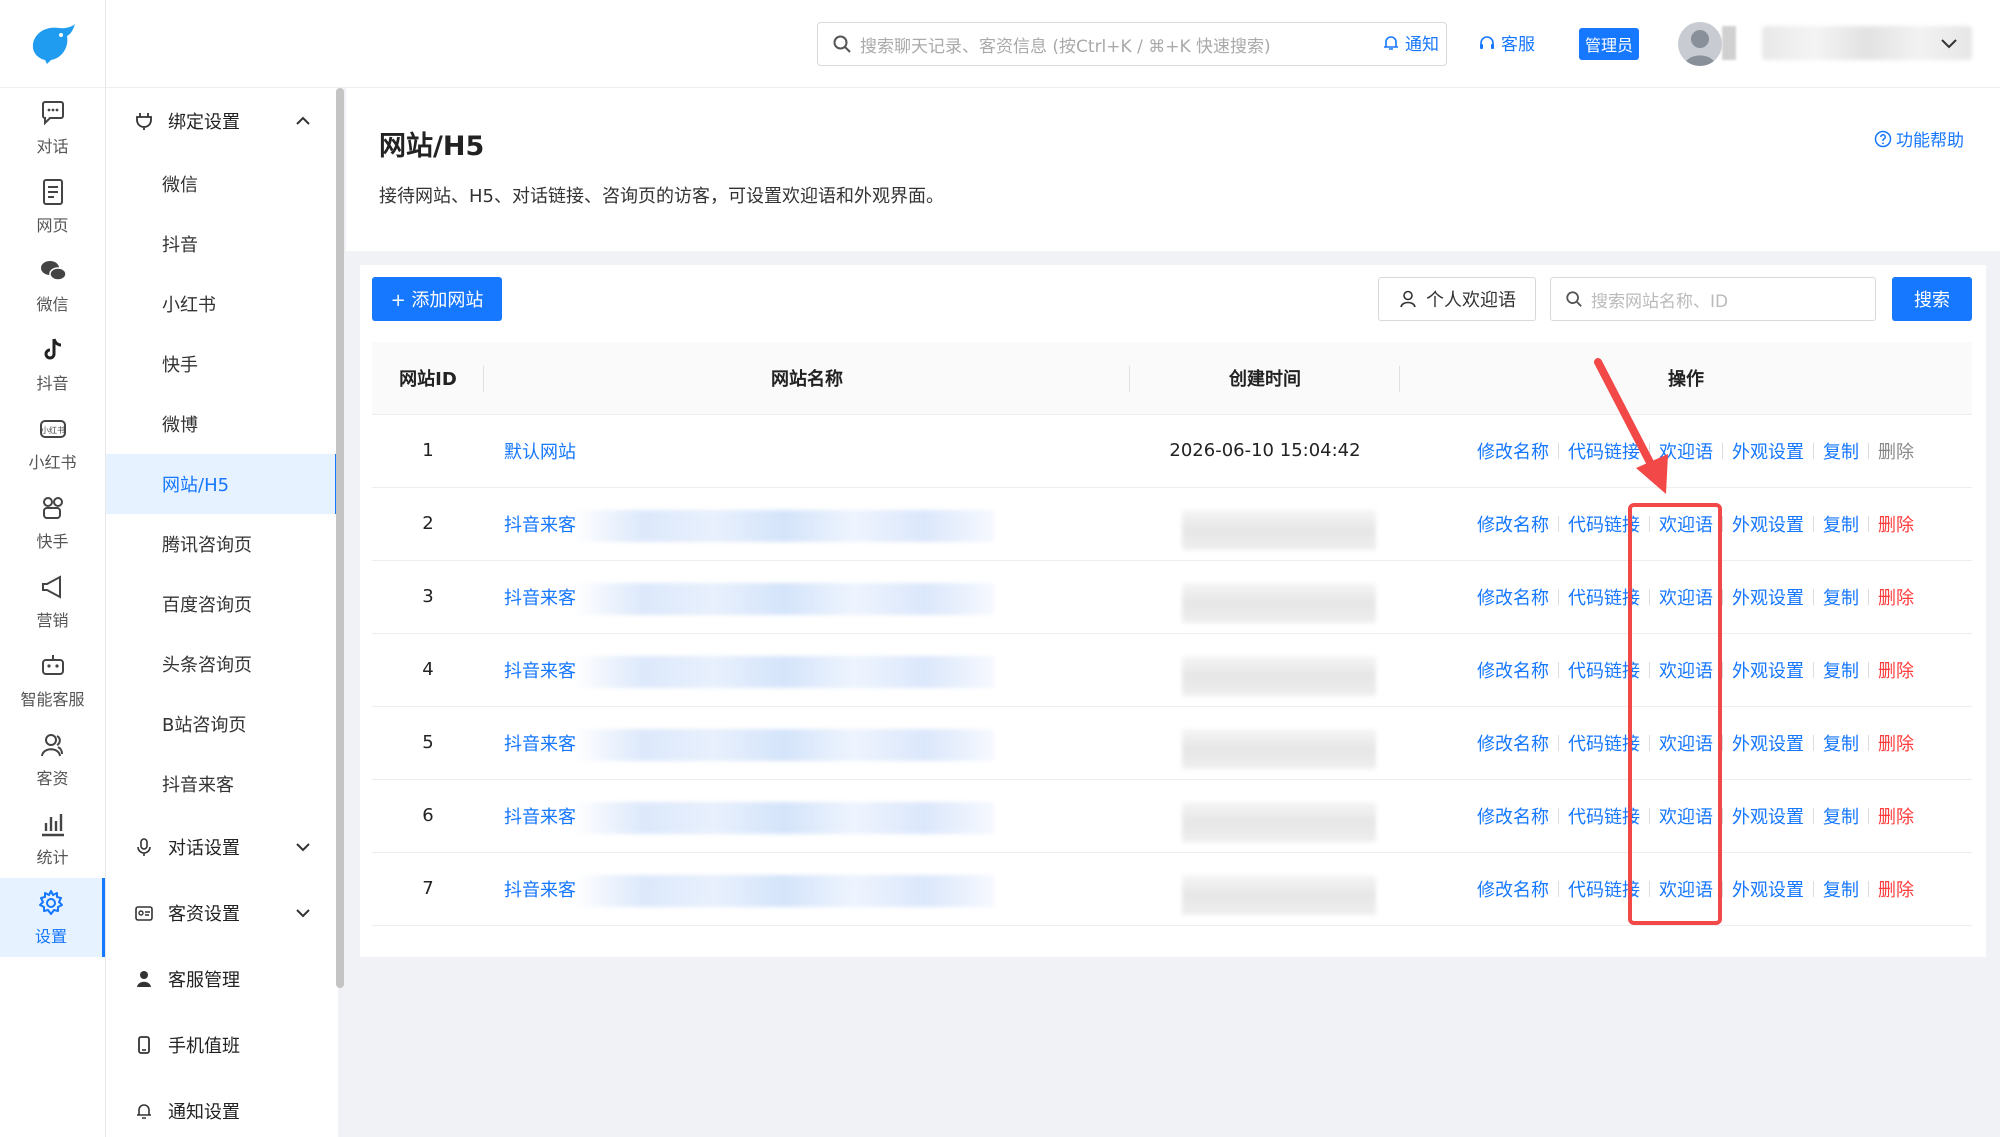  Describe the element at coordinates (52, 601) in the screenshot. I see `nav-item-megaphone: 营销` at that location.